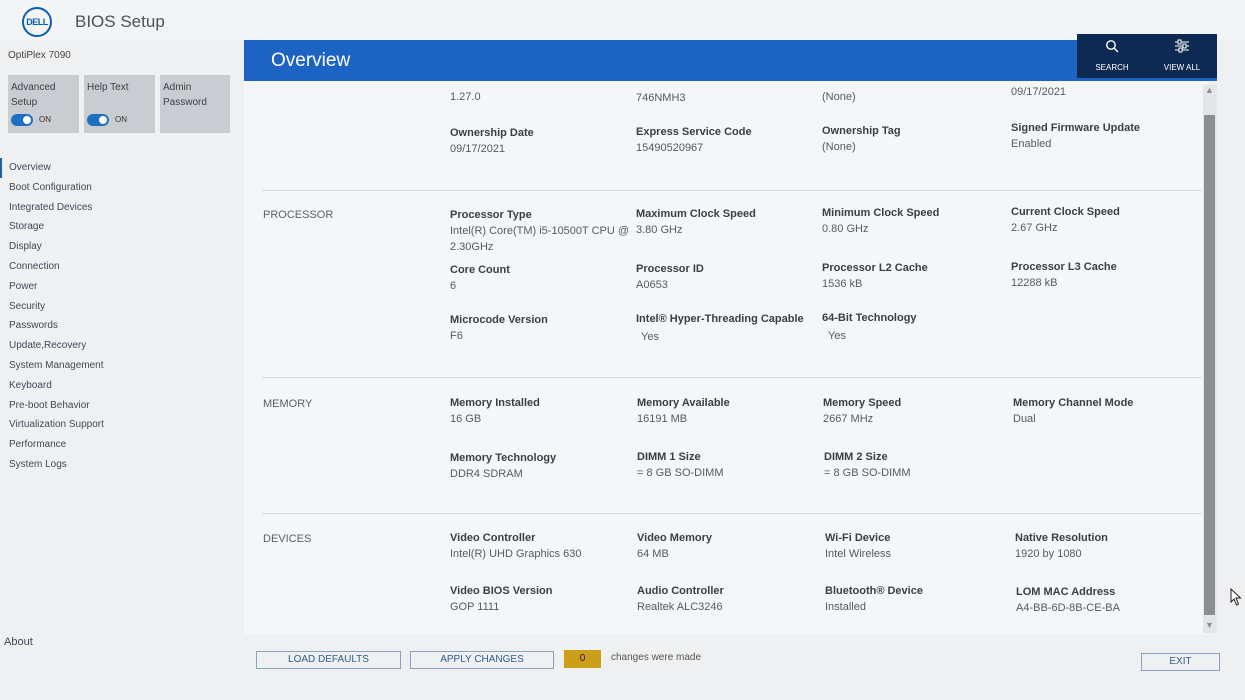 The height and width of the screenshot is (700, 1245). What do you see at coordinates (1068, 600) in the screenshot?
I see `lom-mac-address-field: LOM MAC Address A4-BB-6D-8B-CE-BA` at bounding box center [1068, 600].